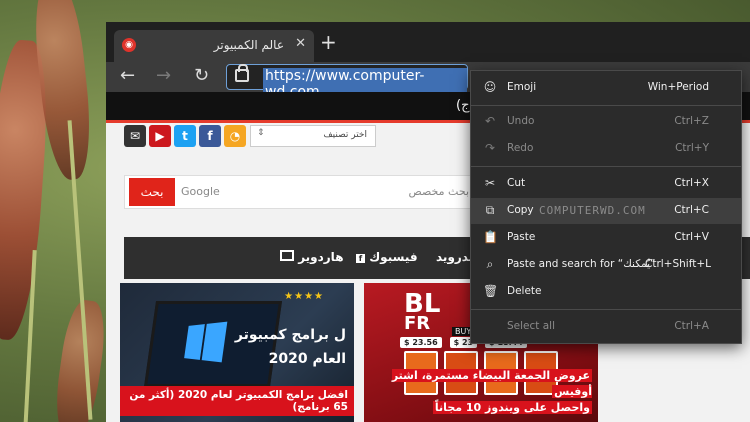  What do you see at coordinates (300, 43) in the screenshot?
I see `tab-close-icon: ✕` at bounding box center [300, 43].